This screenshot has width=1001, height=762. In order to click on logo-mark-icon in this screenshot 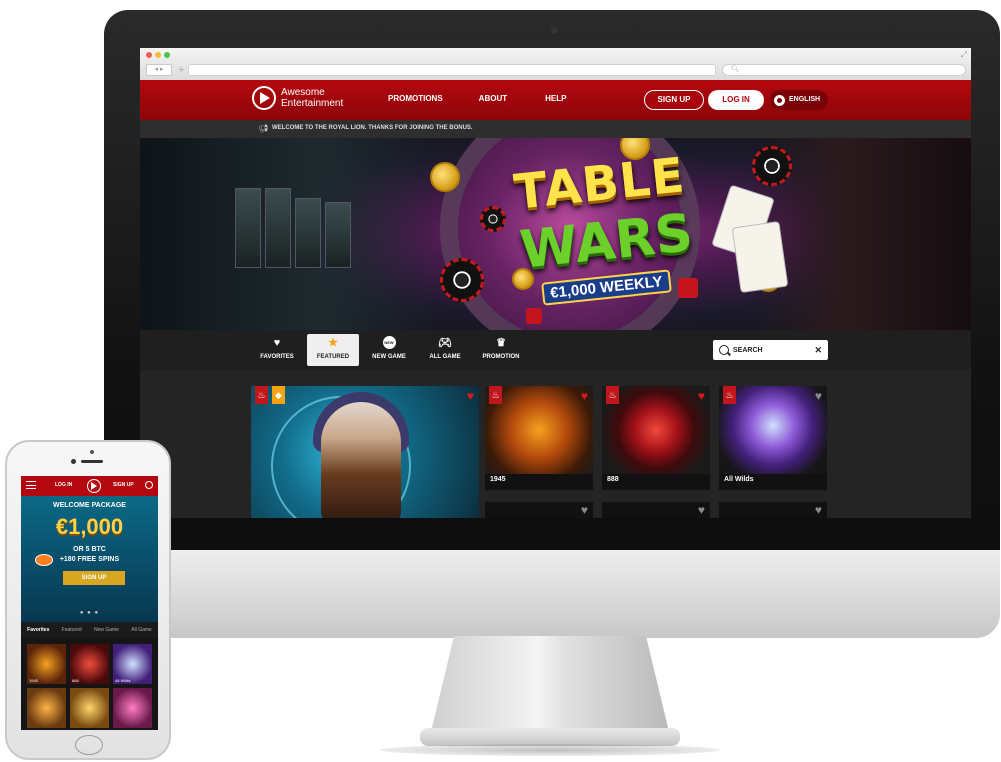, I will do `click(264, 98)`.